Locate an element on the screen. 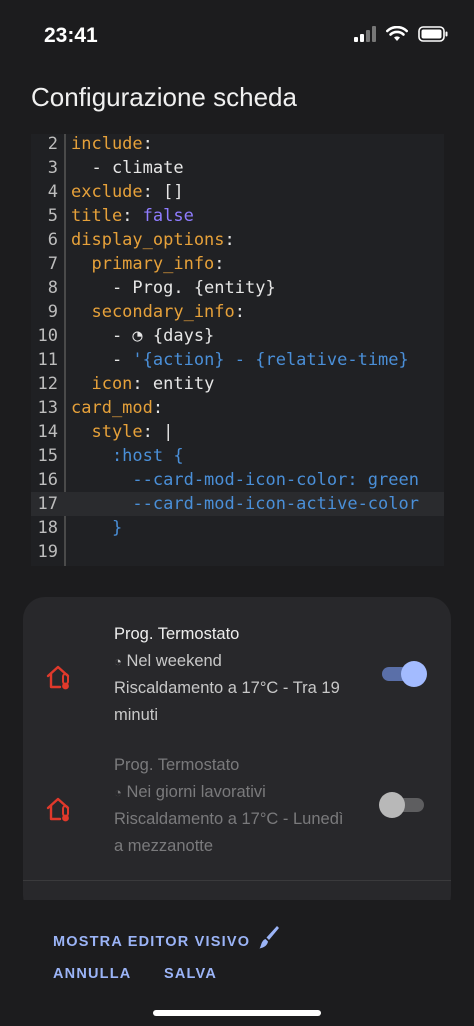  code-line: 19 is located at coordinates (237, 552).